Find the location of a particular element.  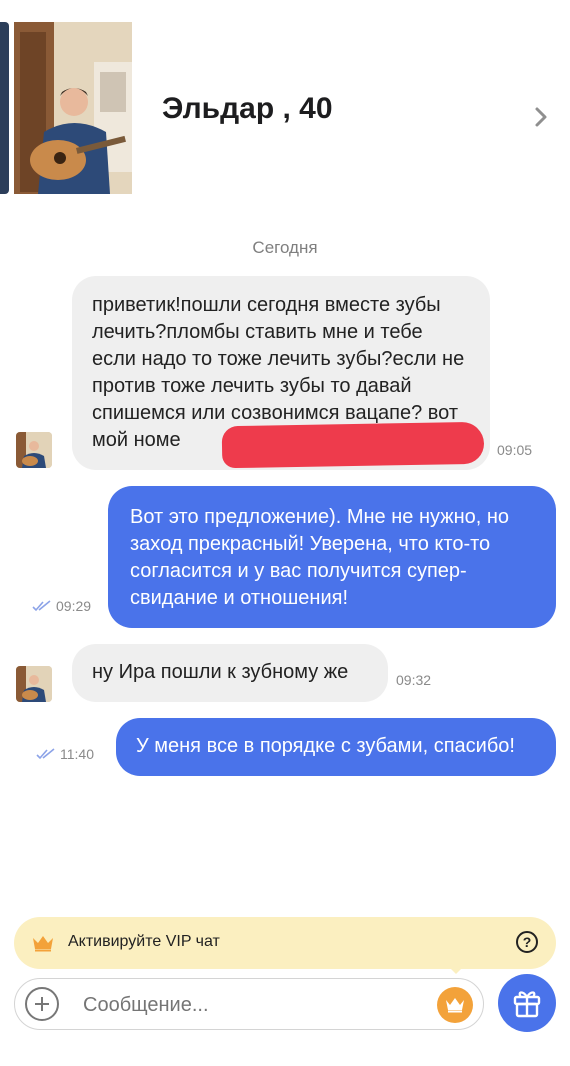

message-input is located at coordinates (243, 1005).